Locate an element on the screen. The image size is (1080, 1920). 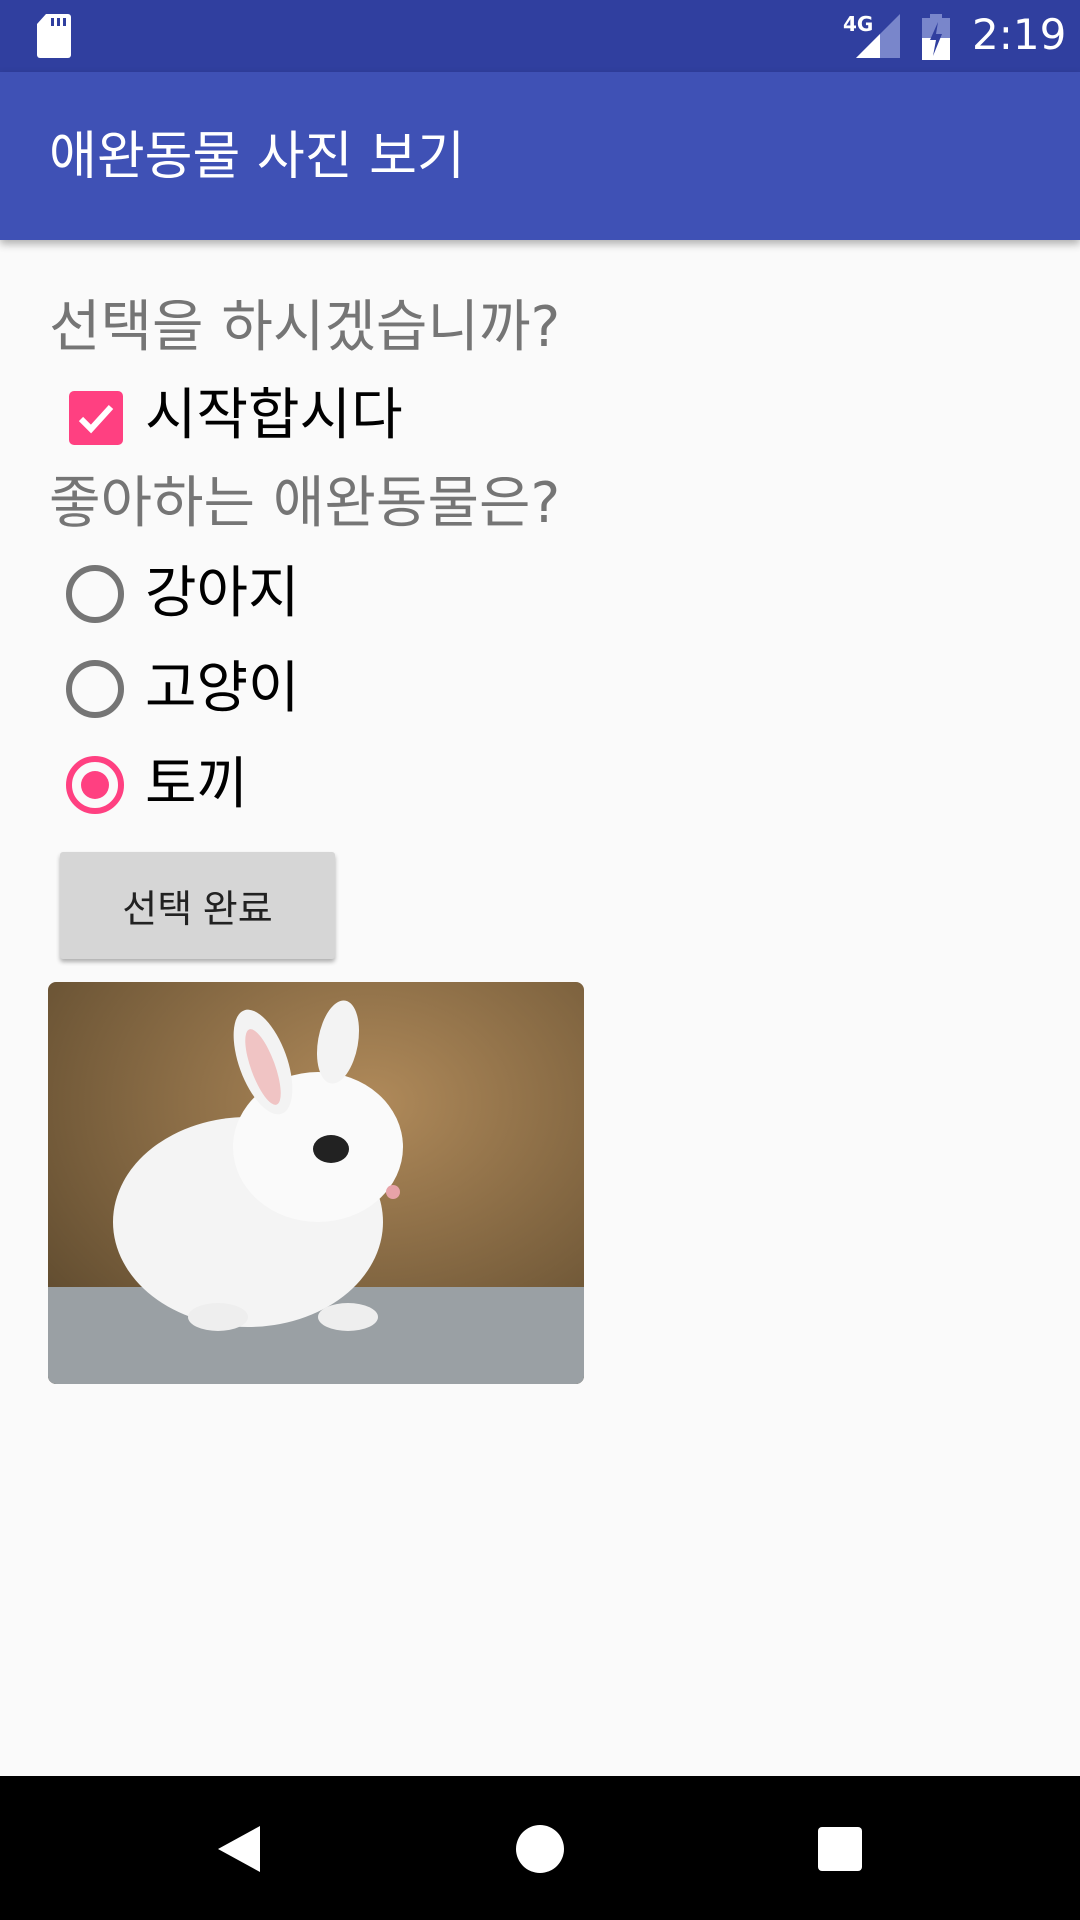
question-pet: 좋아하는 애완동물은? is located at coordinates (305, 503).